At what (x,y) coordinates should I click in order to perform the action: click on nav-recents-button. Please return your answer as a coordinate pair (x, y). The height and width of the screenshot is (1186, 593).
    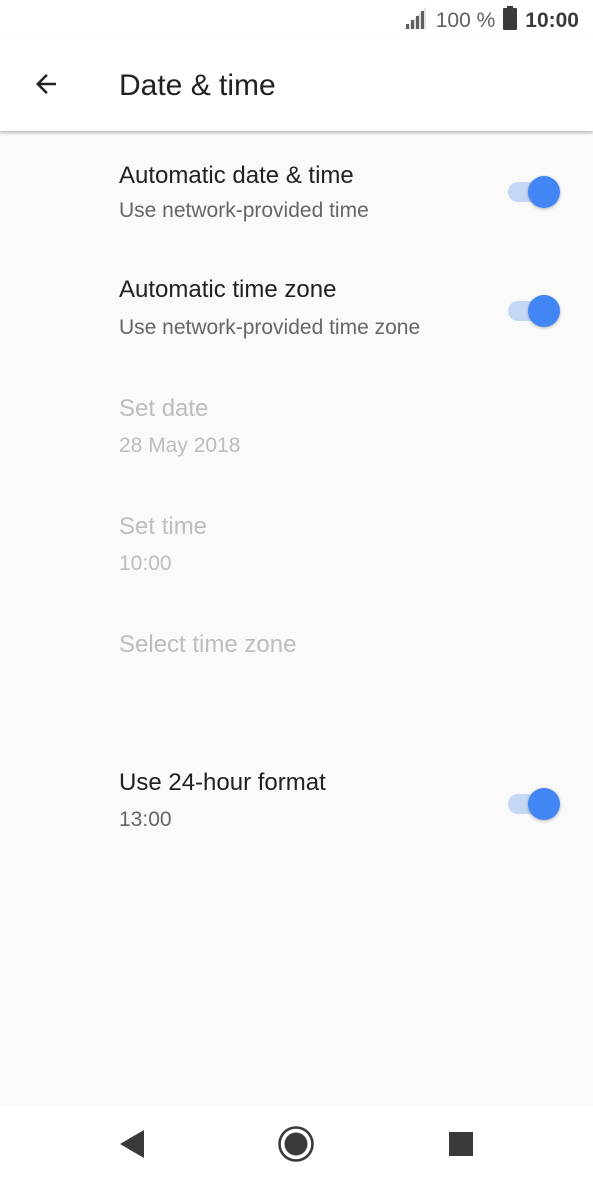
    Looking at the image, I should click on (461, 1146).